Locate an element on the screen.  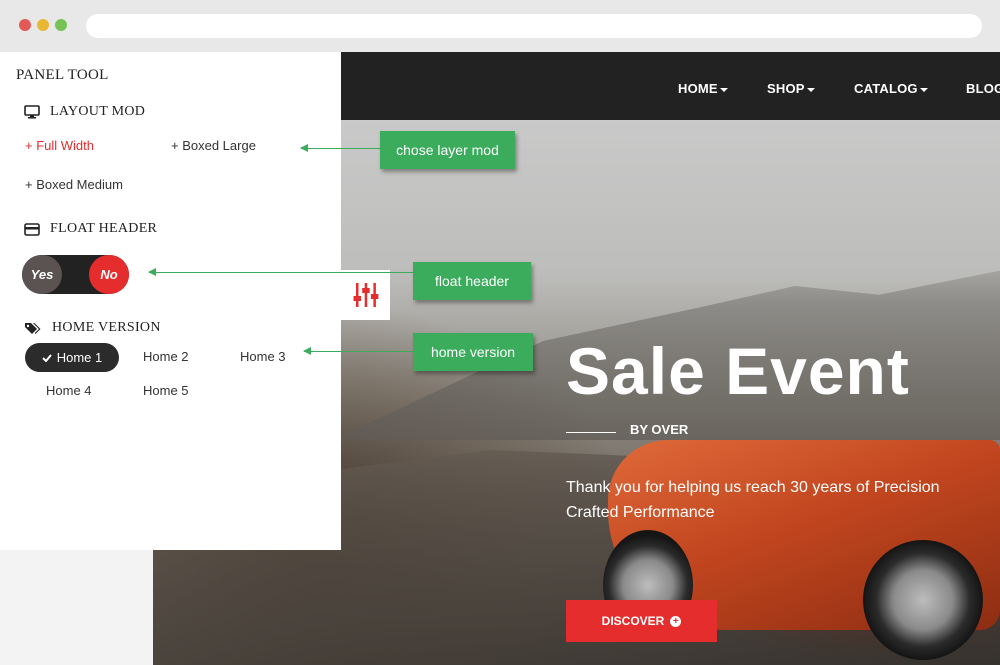
section-title-label: LAYOUT MOD is located at coordinates (98, 111).